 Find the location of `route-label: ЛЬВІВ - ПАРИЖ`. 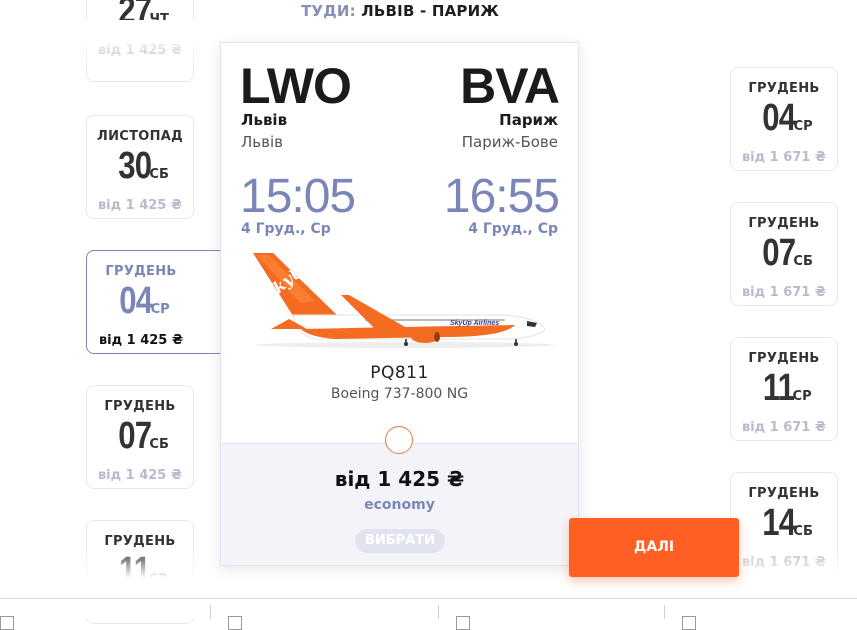

route-label: ЛЬВІВ - ПАРИЖ is located at coordinates (430, 11).